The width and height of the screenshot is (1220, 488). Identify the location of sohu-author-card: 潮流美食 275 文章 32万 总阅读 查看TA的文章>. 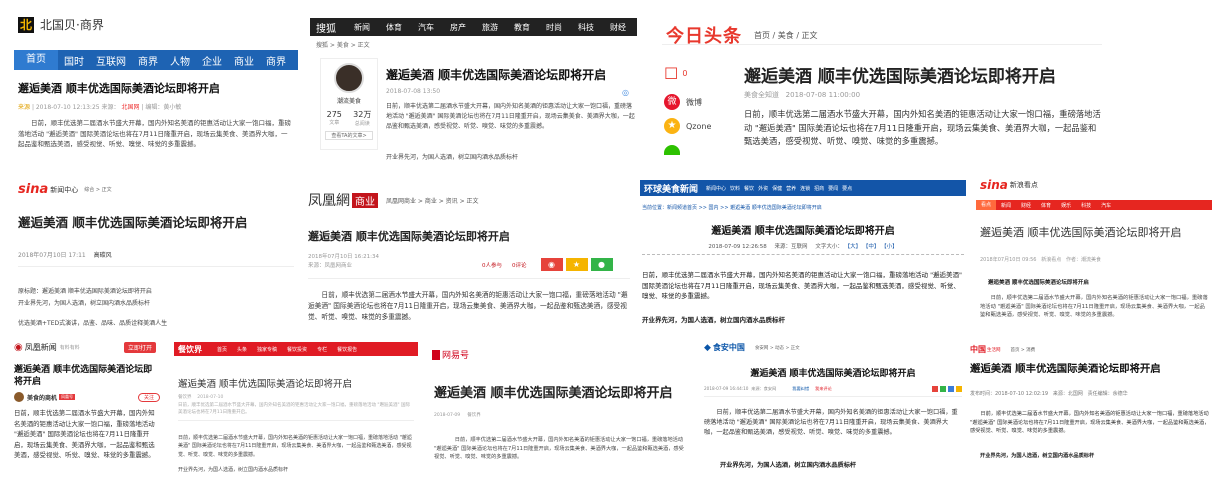
(349, 104).